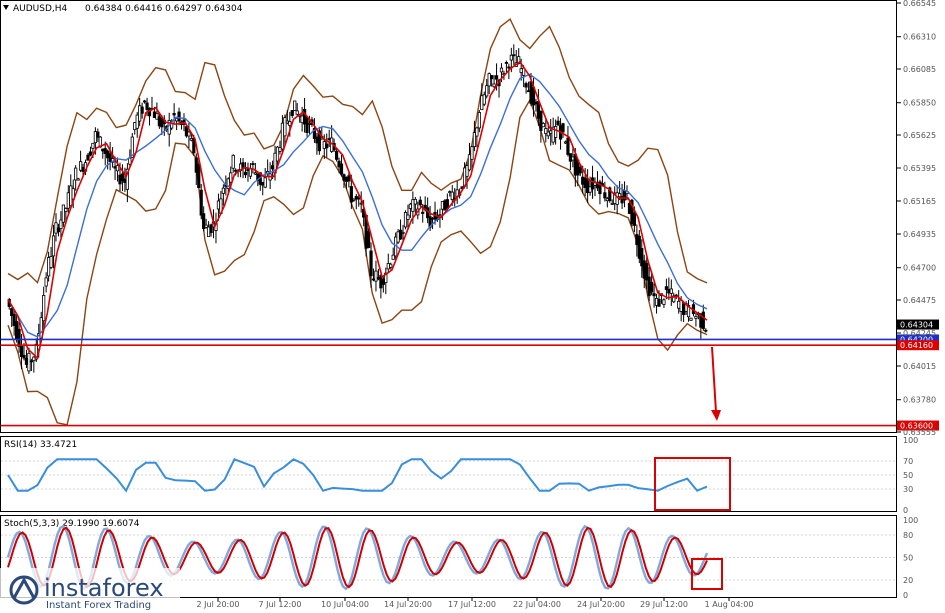 This screenshot has height=613, width=945. Describe the element at coordinates (919, 103) in the screenshot. I see `price-tick-label: 0.65850` at that location.